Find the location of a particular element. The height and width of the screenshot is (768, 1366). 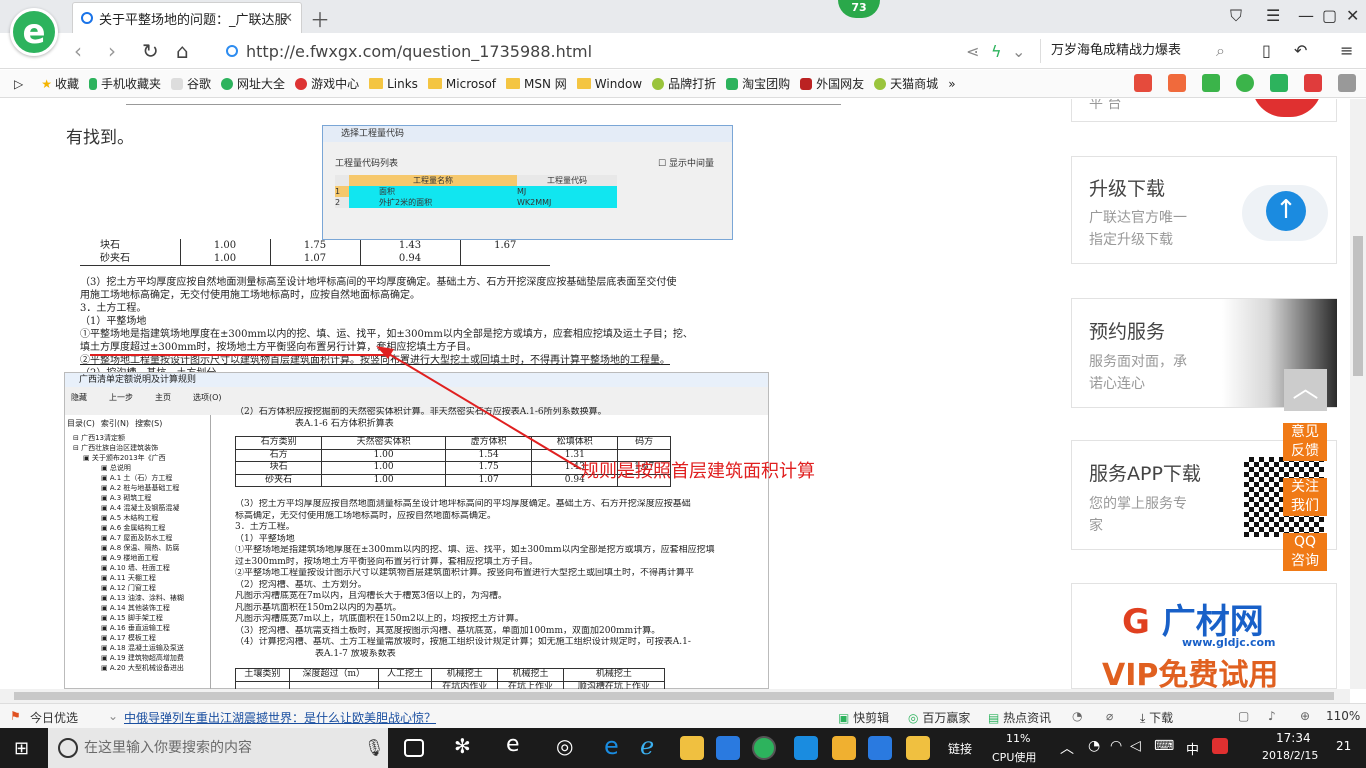

book-icon is located at coordinates (1211, 83).